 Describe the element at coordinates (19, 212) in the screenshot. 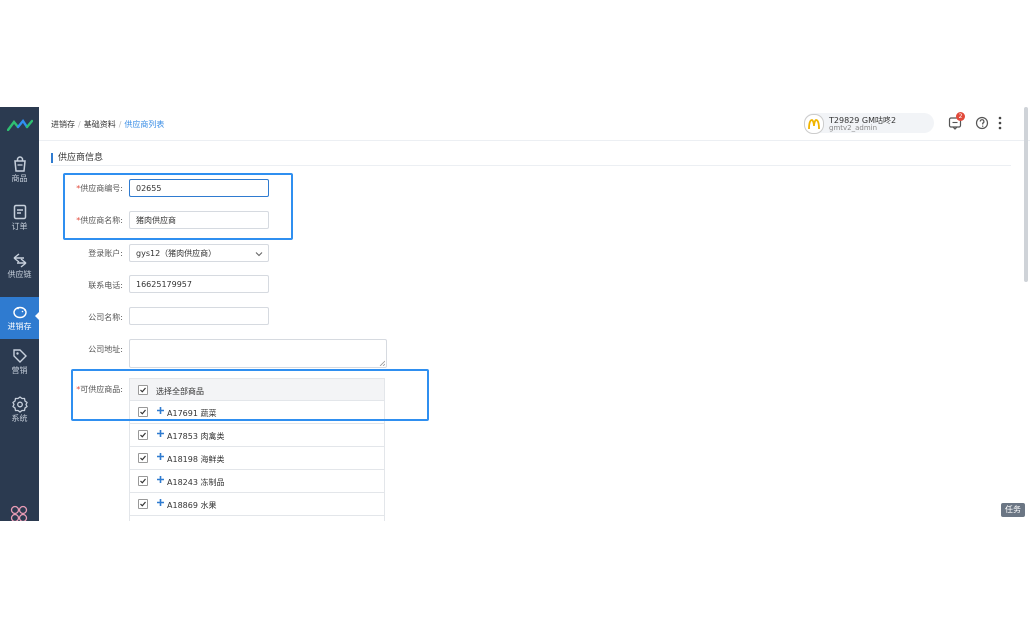

I see `order-document-icon` at that location.